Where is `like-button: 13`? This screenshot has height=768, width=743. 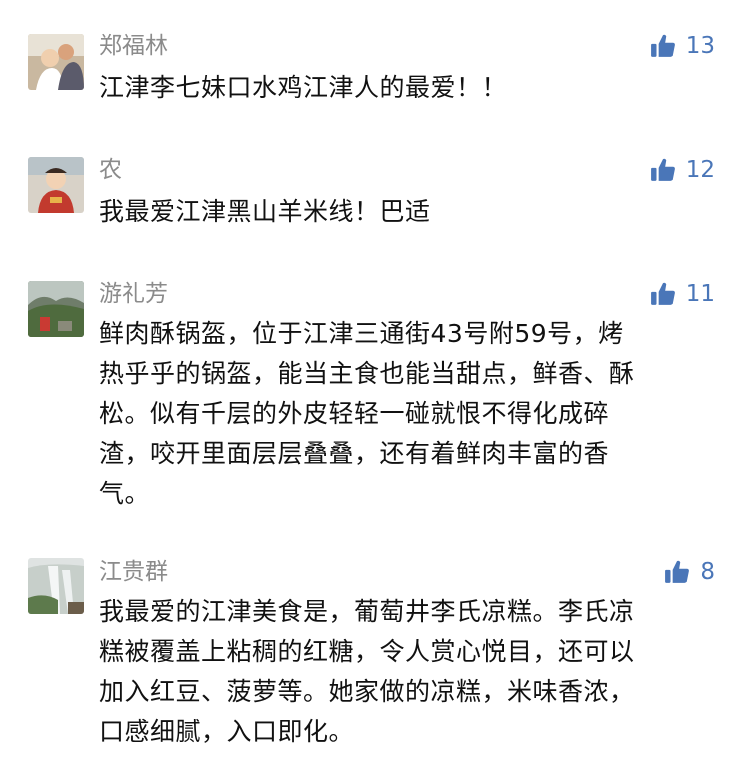 like-button: 13 is located at coordinates (682, 46).